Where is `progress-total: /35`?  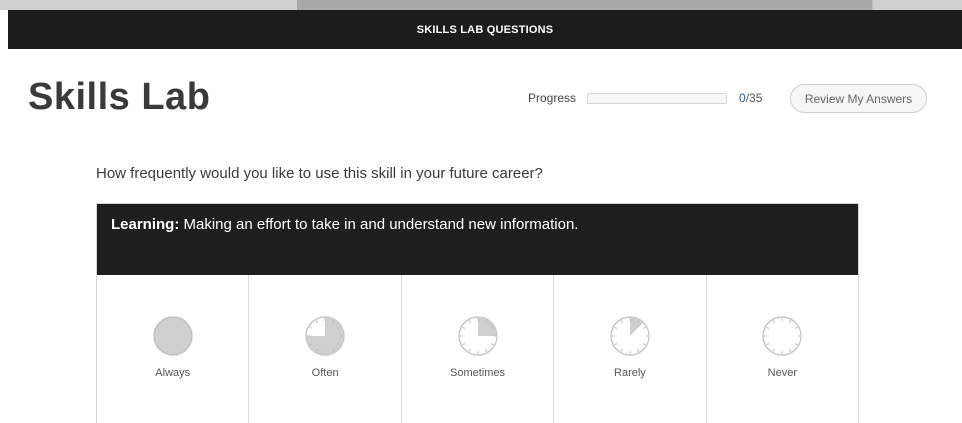 progress-total: /35 is located at coordinates (754, 98).